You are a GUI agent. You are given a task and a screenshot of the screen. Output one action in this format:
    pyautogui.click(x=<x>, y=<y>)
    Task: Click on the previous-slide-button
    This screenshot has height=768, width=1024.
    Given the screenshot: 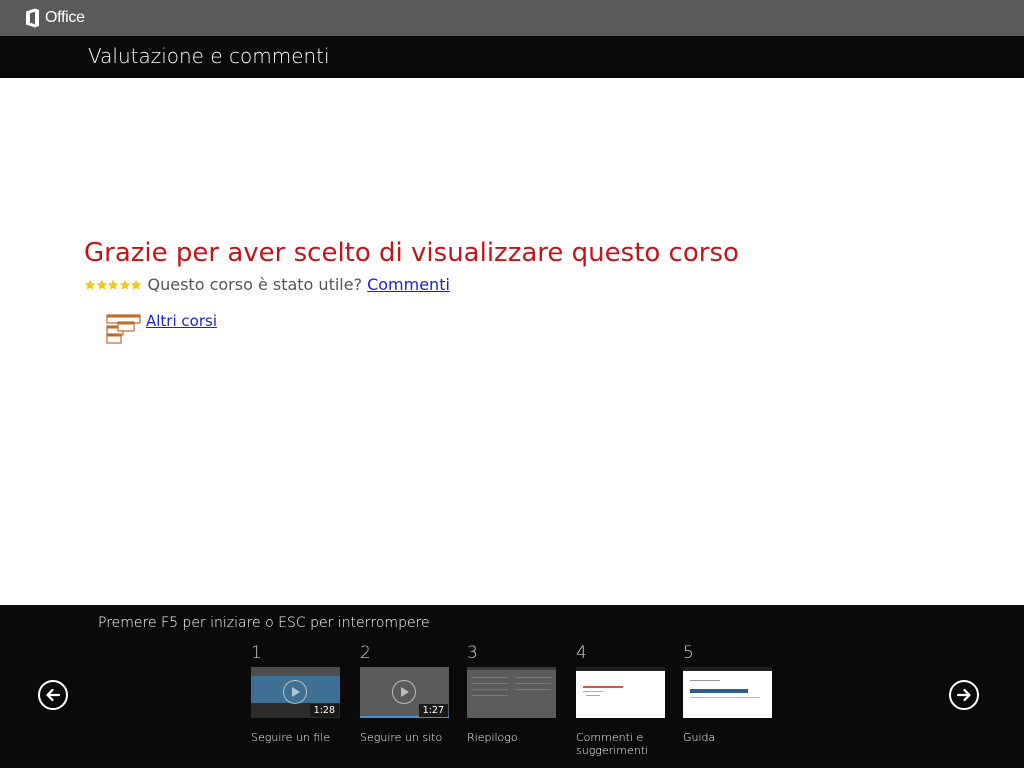 What is the action you would take?
    pyautogui.click(x=53, y=695)
    